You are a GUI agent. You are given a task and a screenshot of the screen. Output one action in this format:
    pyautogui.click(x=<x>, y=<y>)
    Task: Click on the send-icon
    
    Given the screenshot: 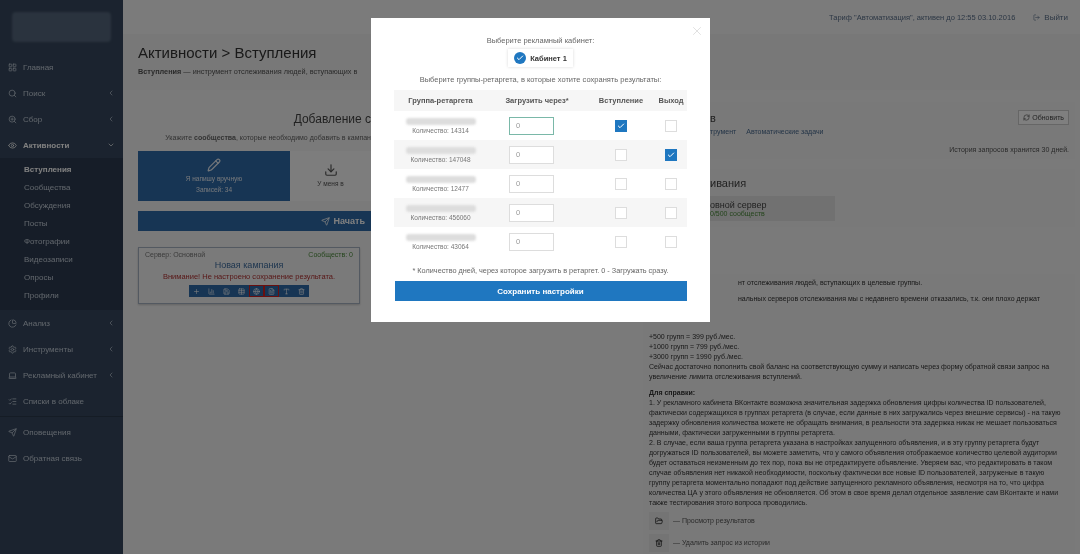 What is the action you would take?
    pyautogui.click(x=325, y=221)
    